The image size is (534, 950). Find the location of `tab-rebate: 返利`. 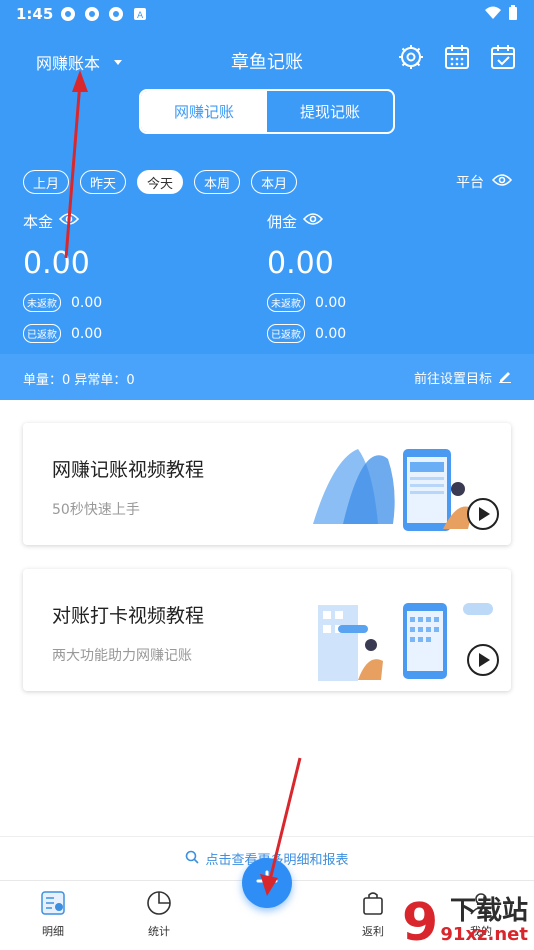

tab-rebate: 返利 is located at coordinates (373, 914).